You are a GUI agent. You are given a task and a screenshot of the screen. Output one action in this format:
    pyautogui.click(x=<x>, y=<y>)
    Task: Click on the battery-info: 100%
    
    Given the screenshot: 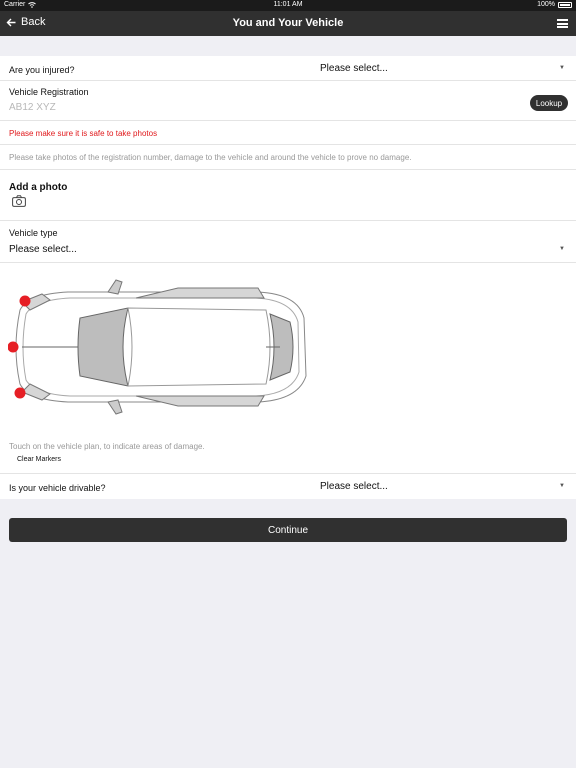 What is the action you would take?
    pyautogui.click(x=554, y=4)
    